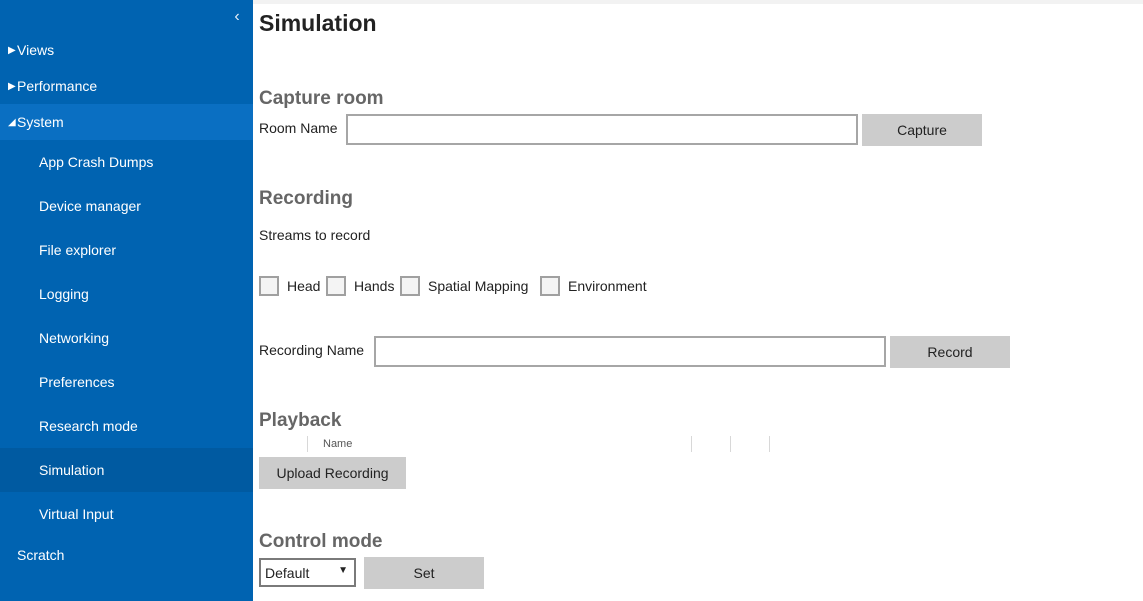 This screenshot has width=1143, height=601. Describe the element at coordinates (343, 570) in the screenshot. I see `dropdown-arrow-icon: ▼` at that location.